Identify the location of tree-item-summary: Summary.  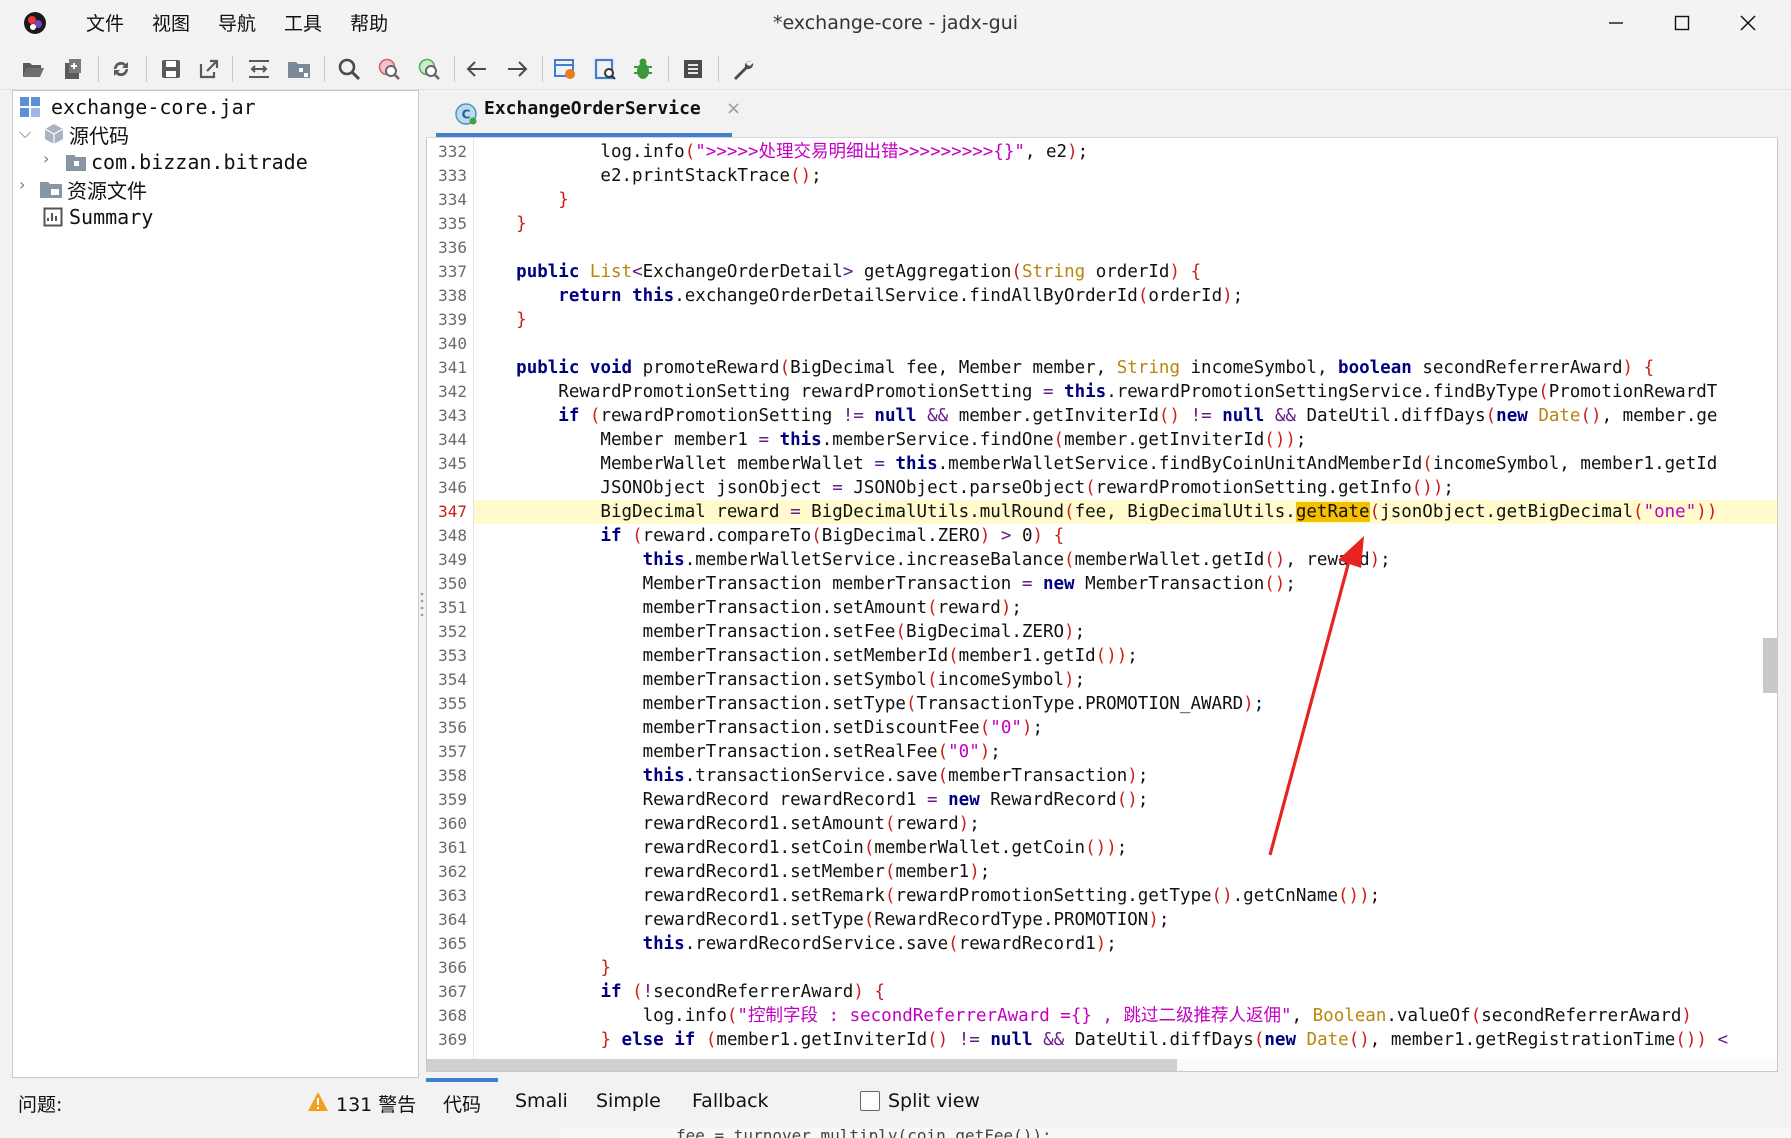
(98, 217).